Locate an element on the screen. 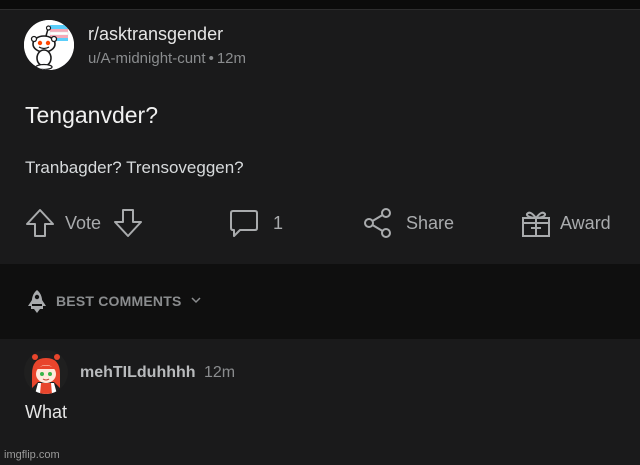 The image size is (640, 465). share-button: Share is located at coordinates (408, 223).